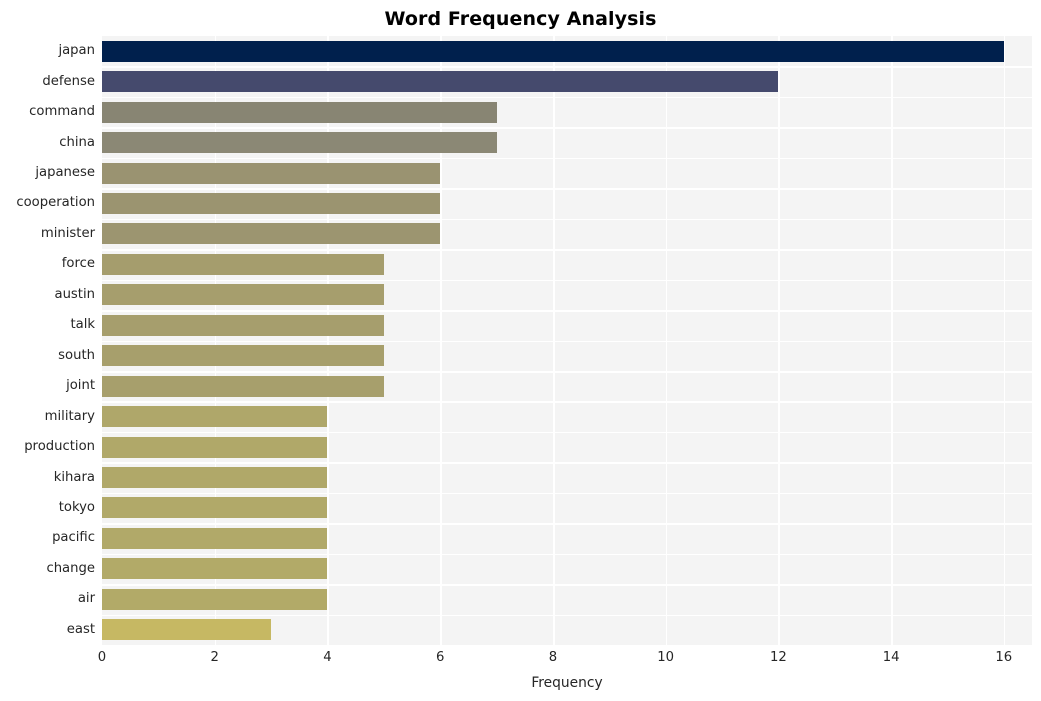 This screenshot has height=701, width=1041. What do you see at coordinates (59, 447) in the screenshot?
I see `y-tick-label: production` at bounding box center [59, 447].